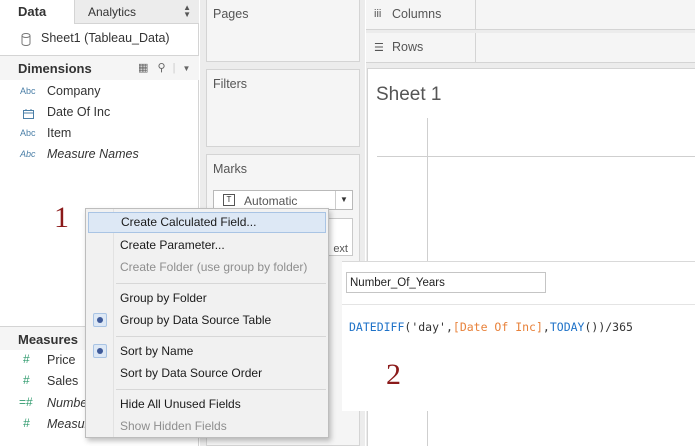 Image resolution: width=695 pixels, height=446 pixels. I want to click on filters-title: Filters, so click(230, 84).